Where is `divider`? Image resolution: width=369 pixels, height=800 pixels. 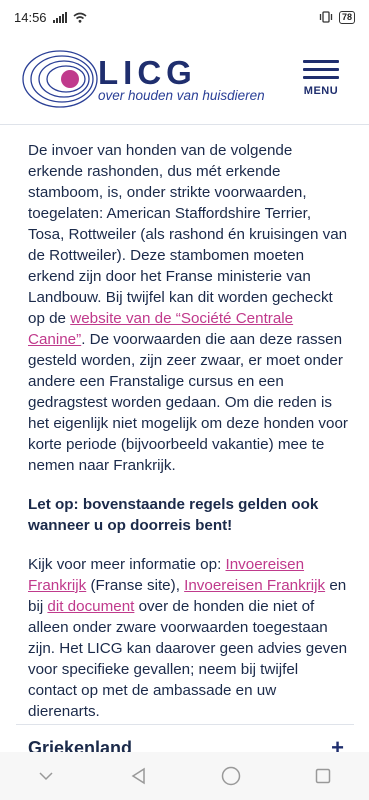 divider is located at coordinates (185, 724).